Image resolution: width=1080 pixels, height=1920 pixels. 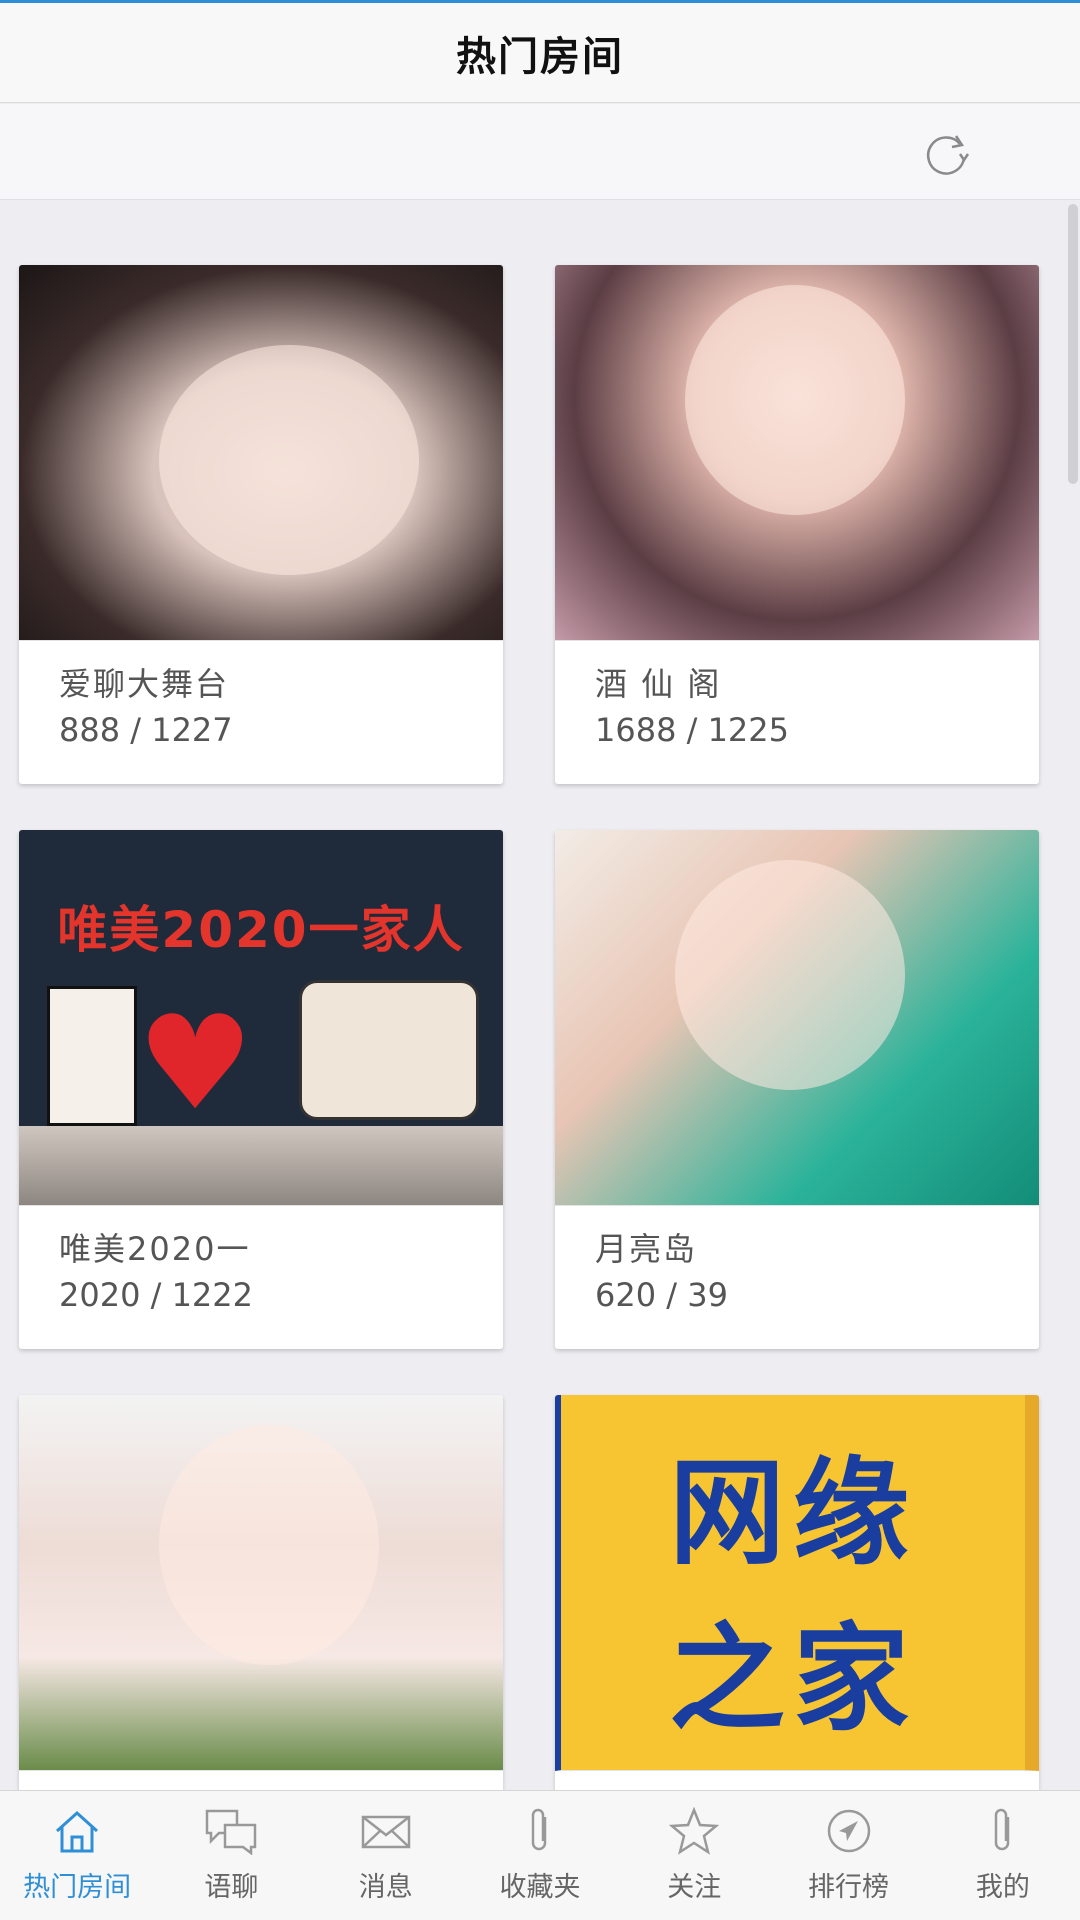 What do you see at coordinates (385, 1887) in the screenshot?
I see `tab-label: 消息` at bounding box center [385, 1887].